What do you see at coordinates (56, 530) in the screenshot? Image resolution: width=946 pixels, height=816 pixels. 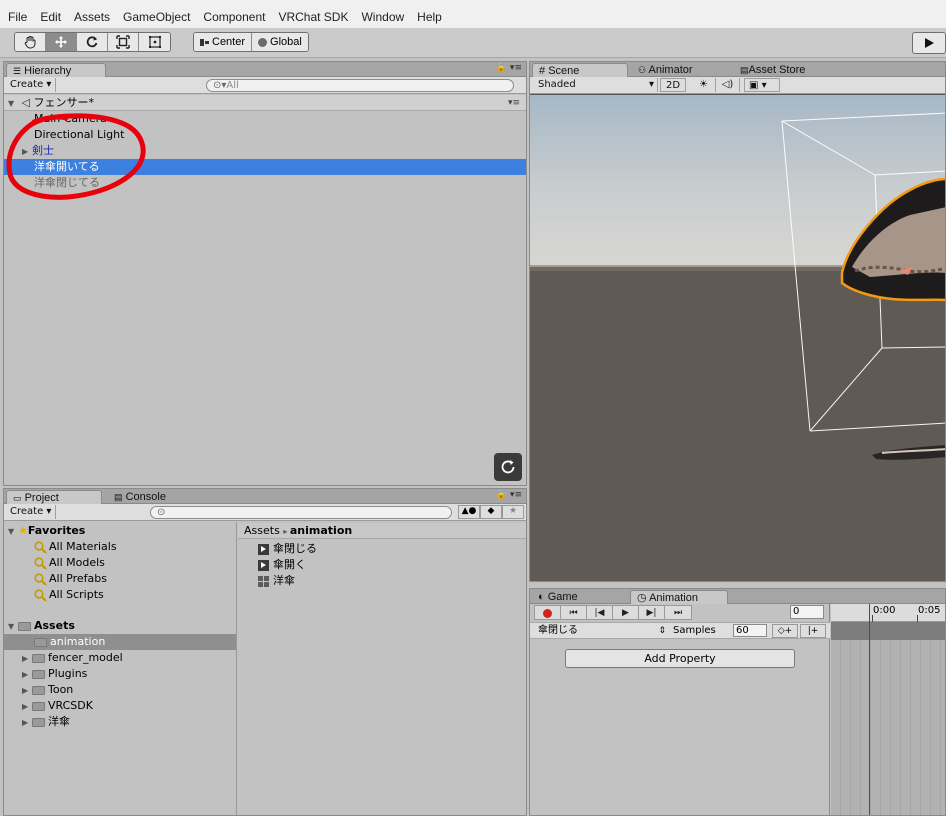 I see `favorites-label: Favorites` at bounding box center [56, 530].